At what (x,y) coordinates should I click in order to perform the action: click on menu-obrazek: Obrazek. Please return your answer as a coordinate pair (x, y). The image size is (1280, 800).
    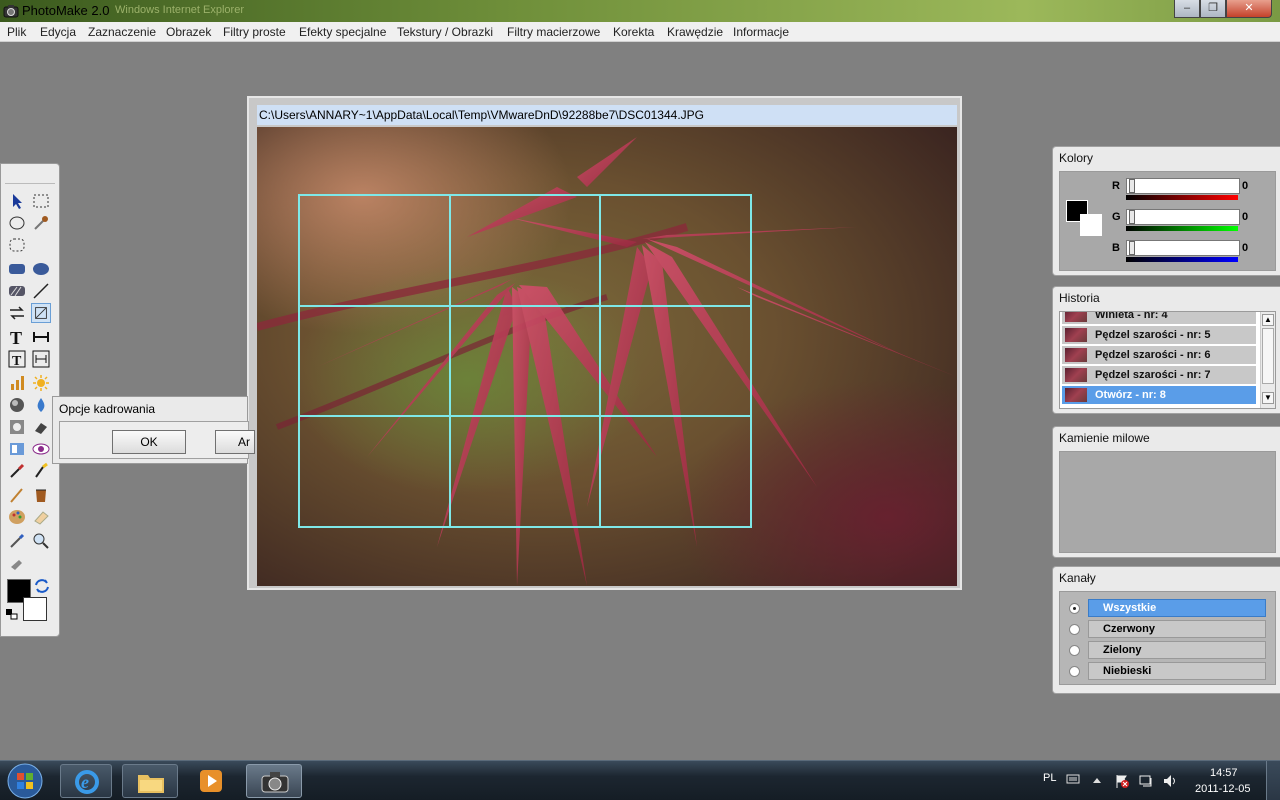
    Looking at the image, I should click on (188, 32).